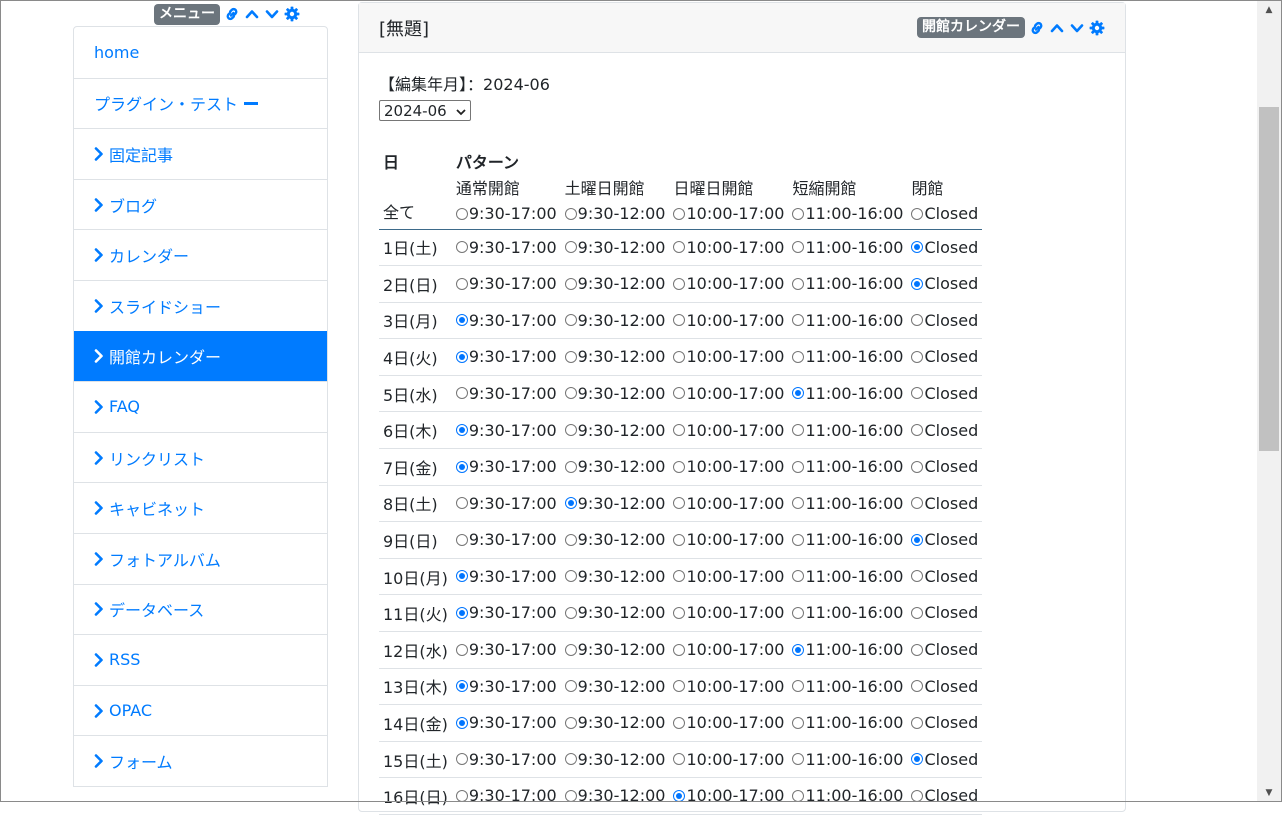 This screenshot has height=815, width=1282. Describe the element at coordinates (614, 213) in the screenshot. I see `all-pattern-radio: 9:30-12:00` at that location.